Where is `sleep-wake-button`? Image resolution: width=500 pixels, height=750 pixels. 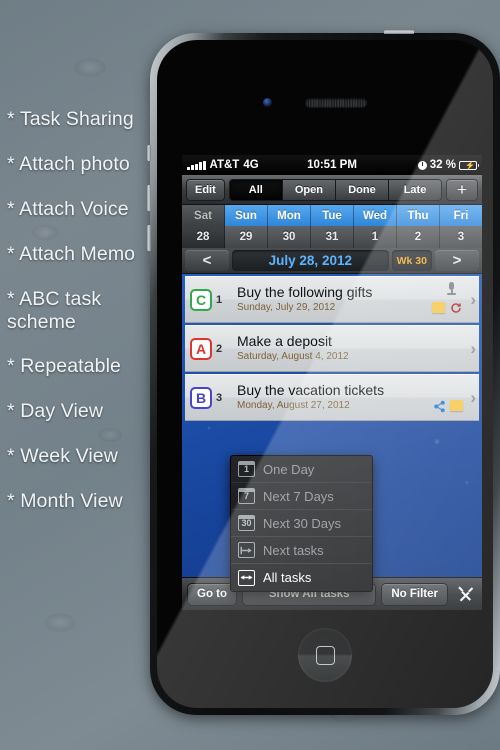
sleep-wake-button is located at coordinates (399, 32).